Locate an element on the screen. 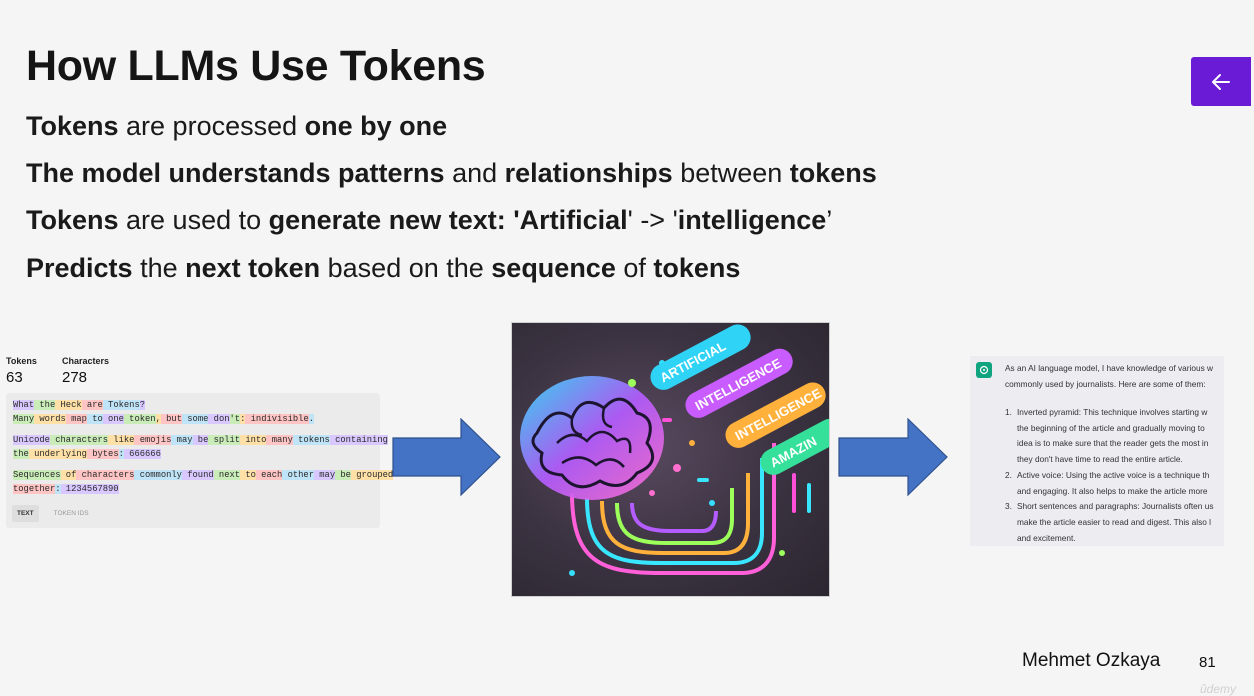 Image resolution: width=1254 pixels, height=696 pixels. chatgpt-logo-icon is located at coordinates (984, 370).